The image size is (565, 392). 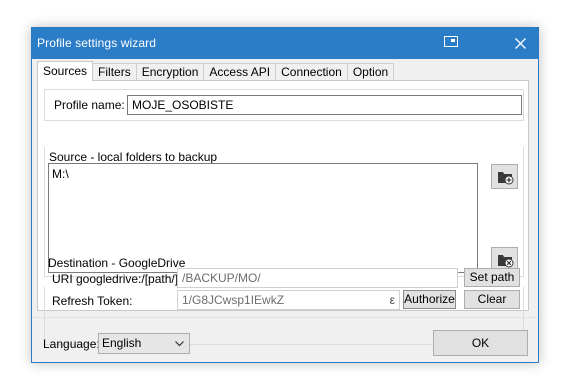 I want to click on refresh-token-overflow: ε, so click(x=392, y=300).